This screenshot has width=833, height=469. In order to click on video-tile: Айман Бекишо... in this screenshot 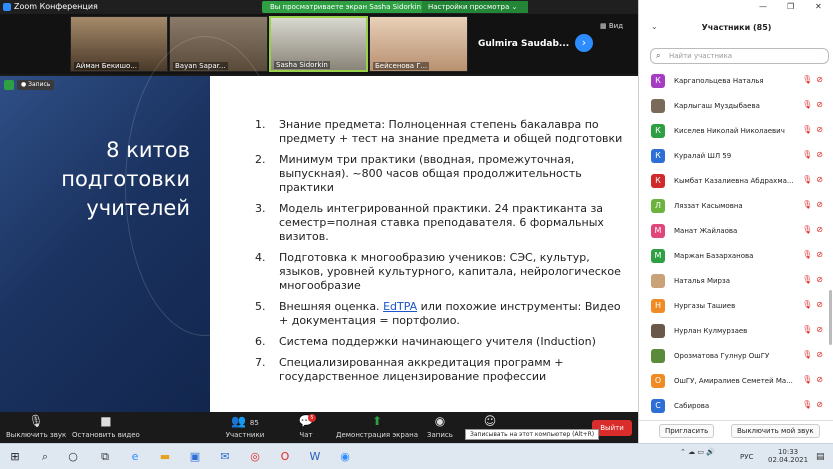, I will do `click(119, 44)`.